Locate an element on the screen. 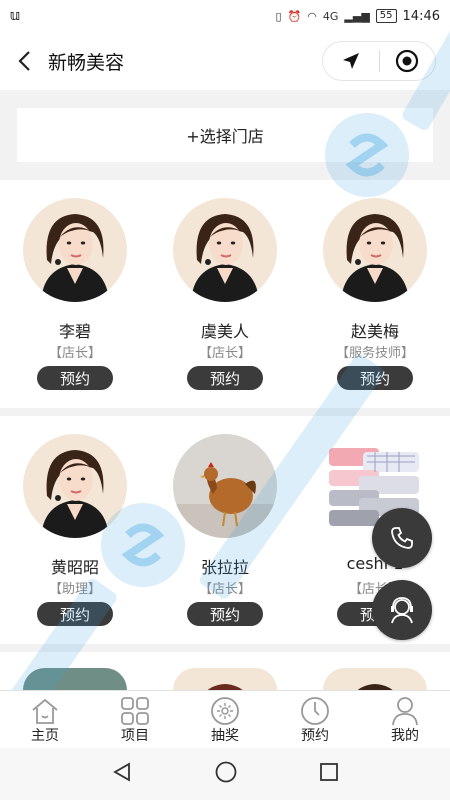 Image resolution: width=450 pixels, height=800 pixels. system-nav-bar is located at coordinates (225, 774).